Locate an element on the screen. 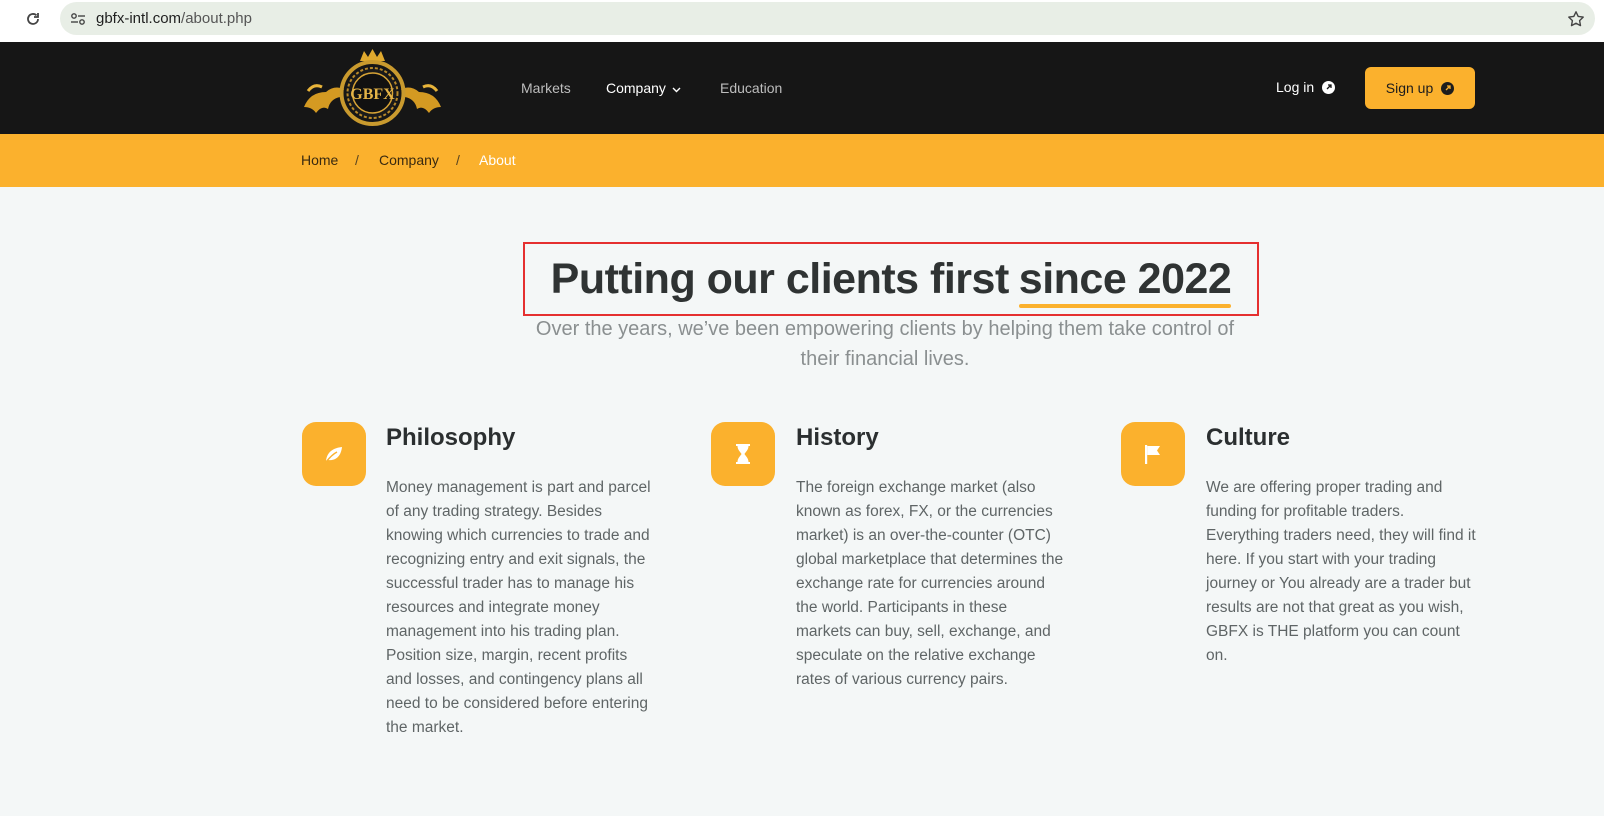  leaf-icon is located at coordinates (334, 454).